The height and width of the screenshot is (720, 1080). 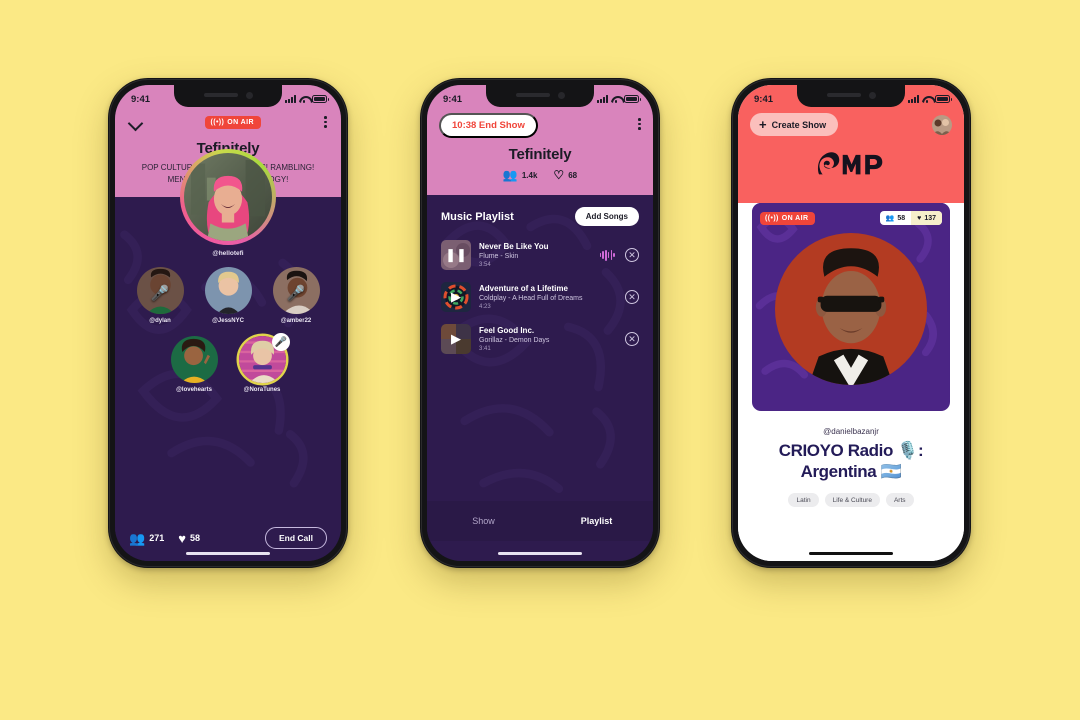 I want to click on song-title: Never Be Like You, so click(x=514, y=246).